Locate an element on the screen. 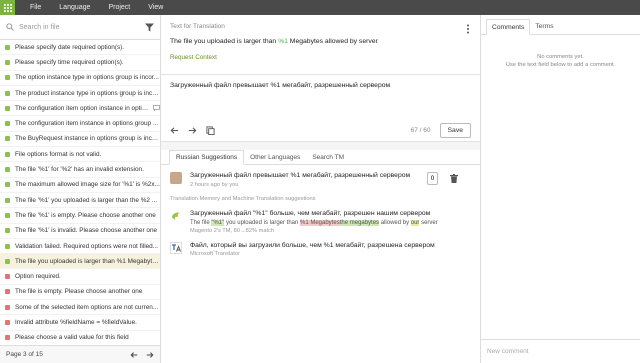 Image resolution: width=640 pixels, height=363 pixels. menu-view: View is located at coordinates (155, 7).